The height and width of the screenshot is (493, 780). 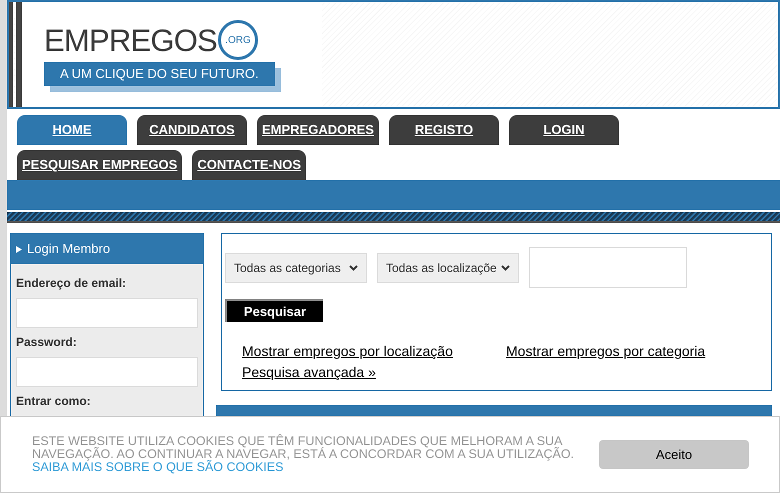 What do you see at coordinates (608, 267) in the screenshot?
I see `keyword-field` at bounding box center [608, 267].